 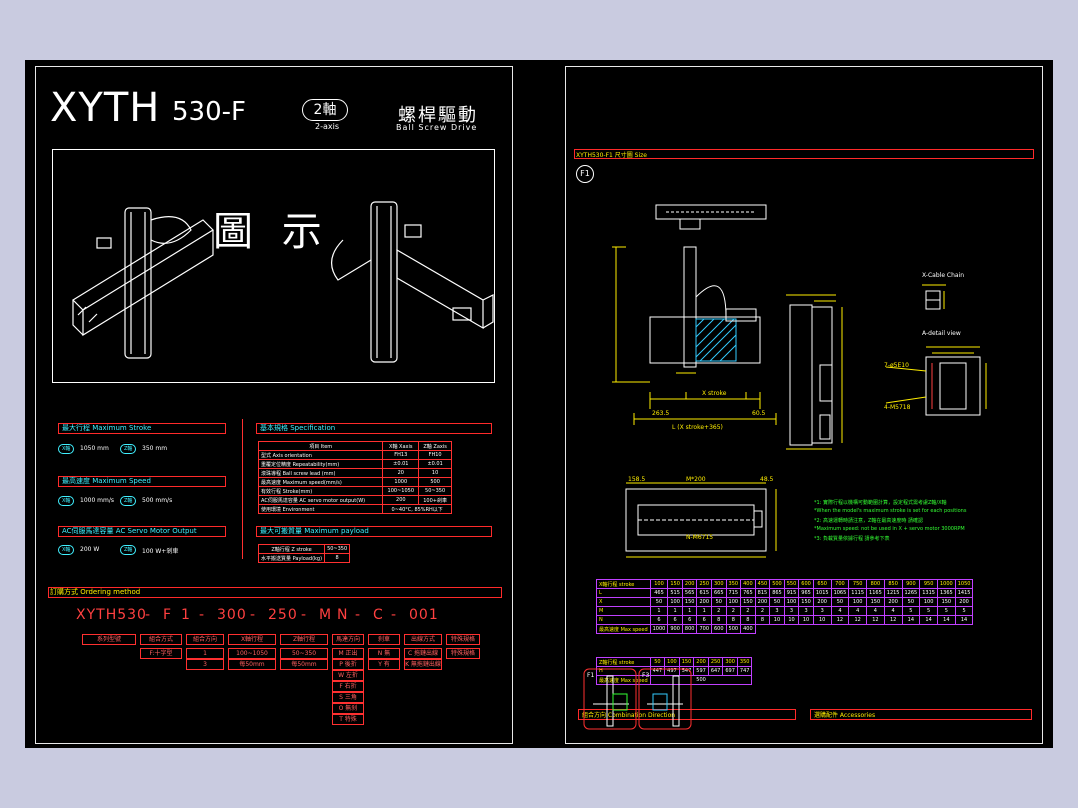 I want to click on table-x-cell: 850, so click(x=893, y=584).